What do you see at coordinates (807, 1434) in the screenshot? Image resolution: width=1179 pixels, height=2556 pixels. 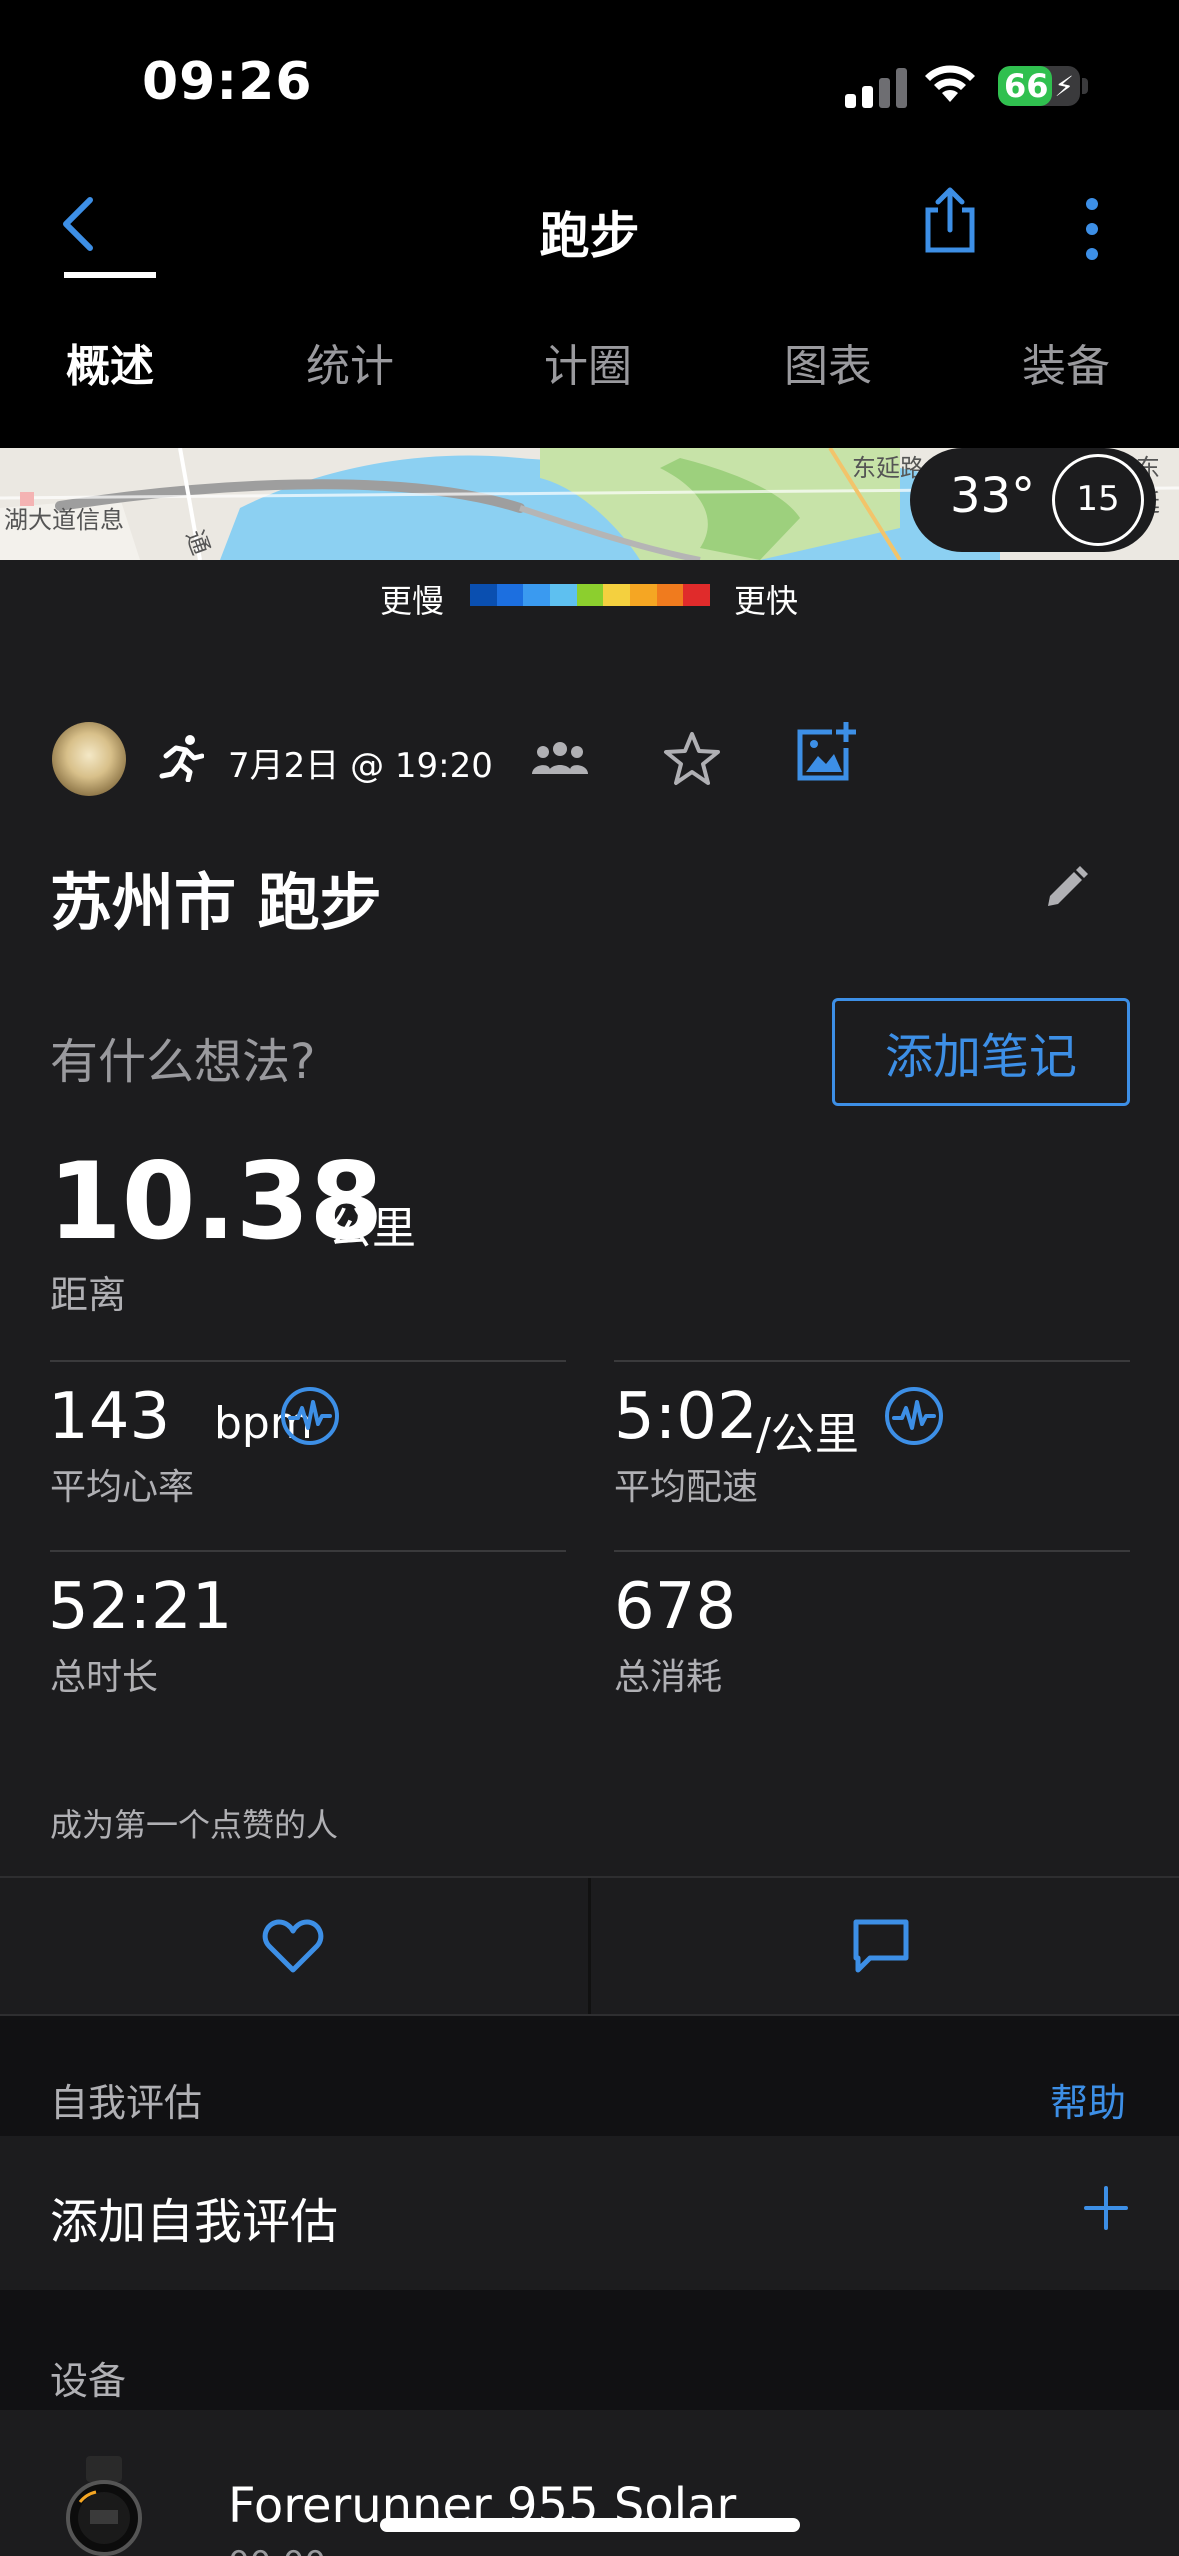 I see `pace-unit: /公里` at bounding box center [807, 1434].